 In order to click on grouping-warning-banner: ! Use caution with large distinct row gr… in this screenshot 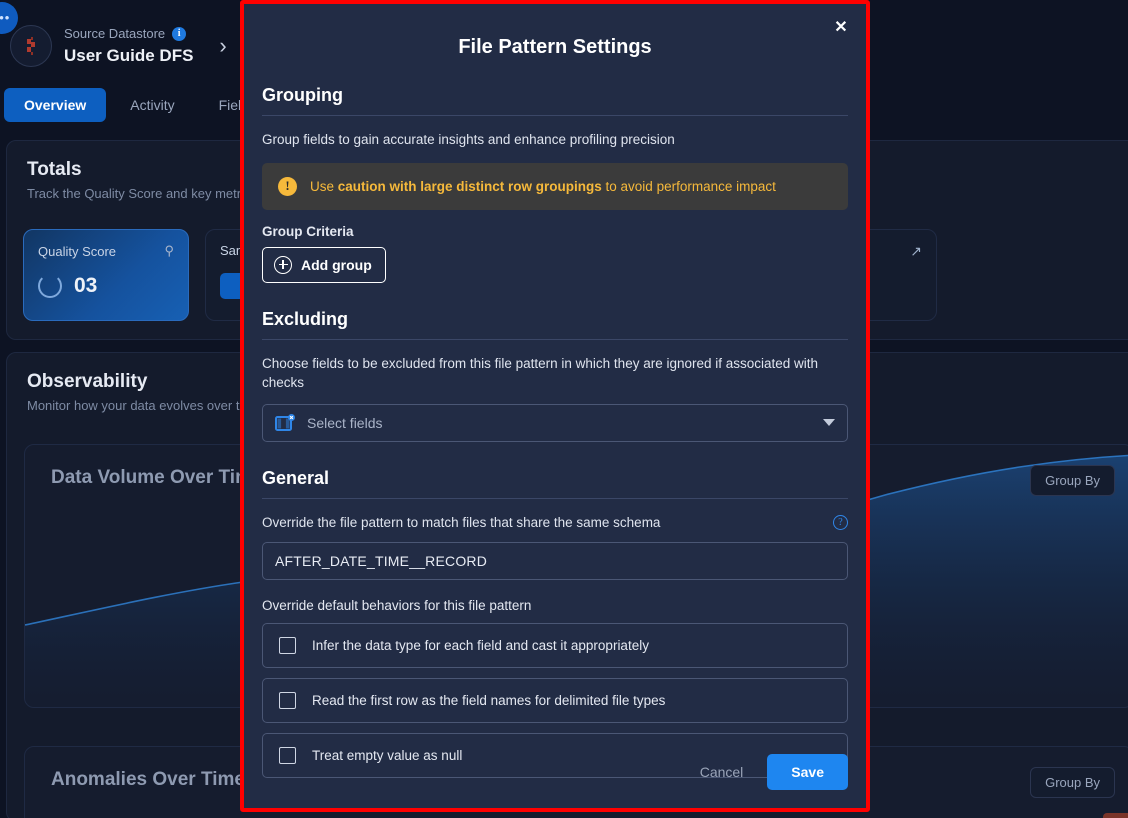, I will do `click(555, 186)`.